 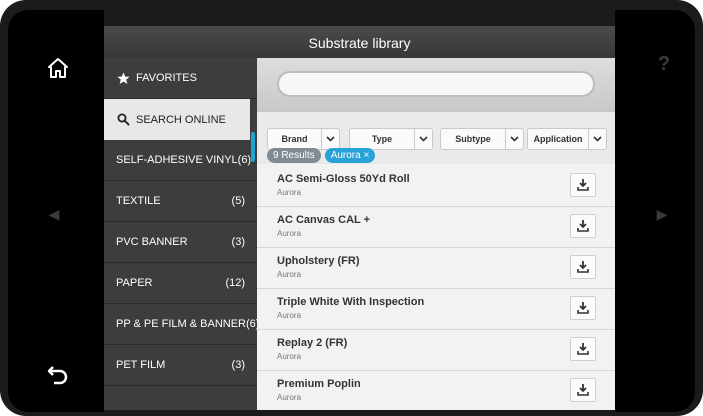 I want to click on substrate-name: Replay 2 (FR), so click(x=312, y=343).